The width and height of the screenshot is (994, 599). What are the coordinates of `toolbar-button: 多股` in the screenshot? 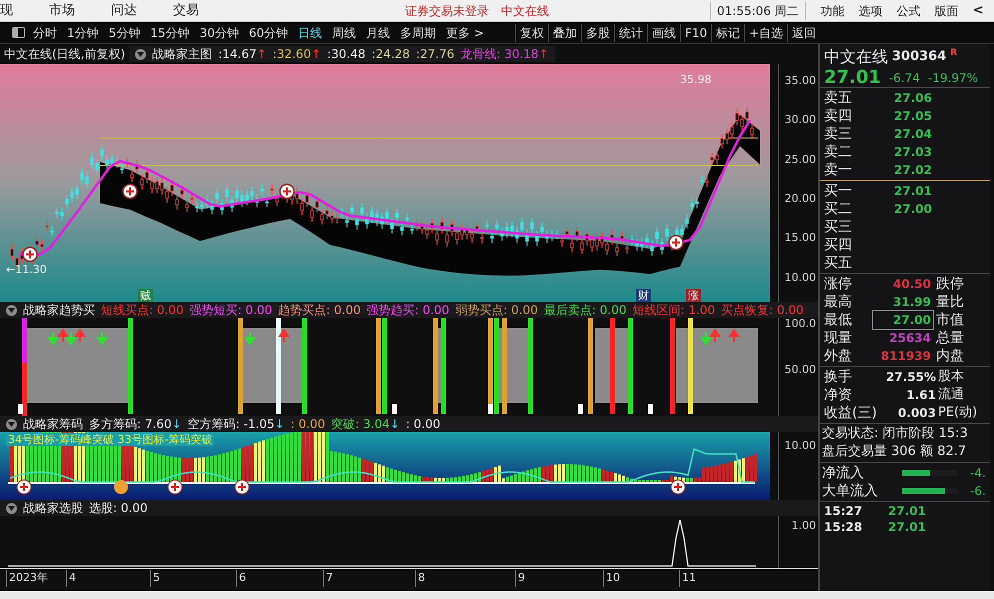 It's located at (597, 33).